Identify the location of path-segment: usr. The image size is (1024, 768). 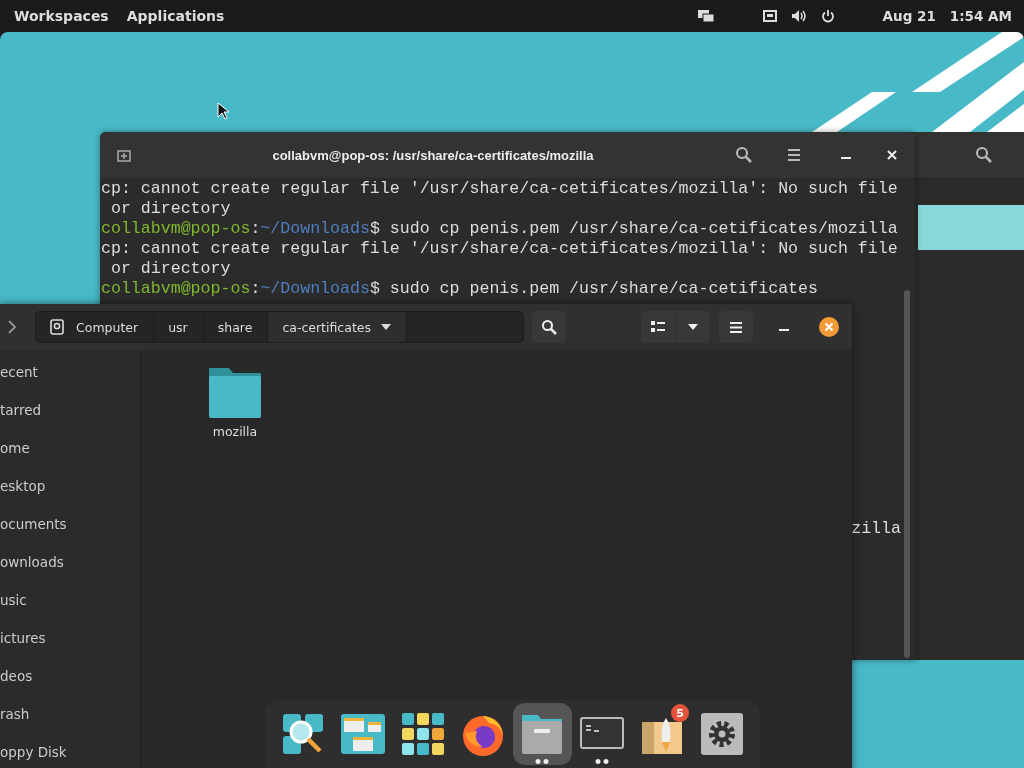
(179, 327).